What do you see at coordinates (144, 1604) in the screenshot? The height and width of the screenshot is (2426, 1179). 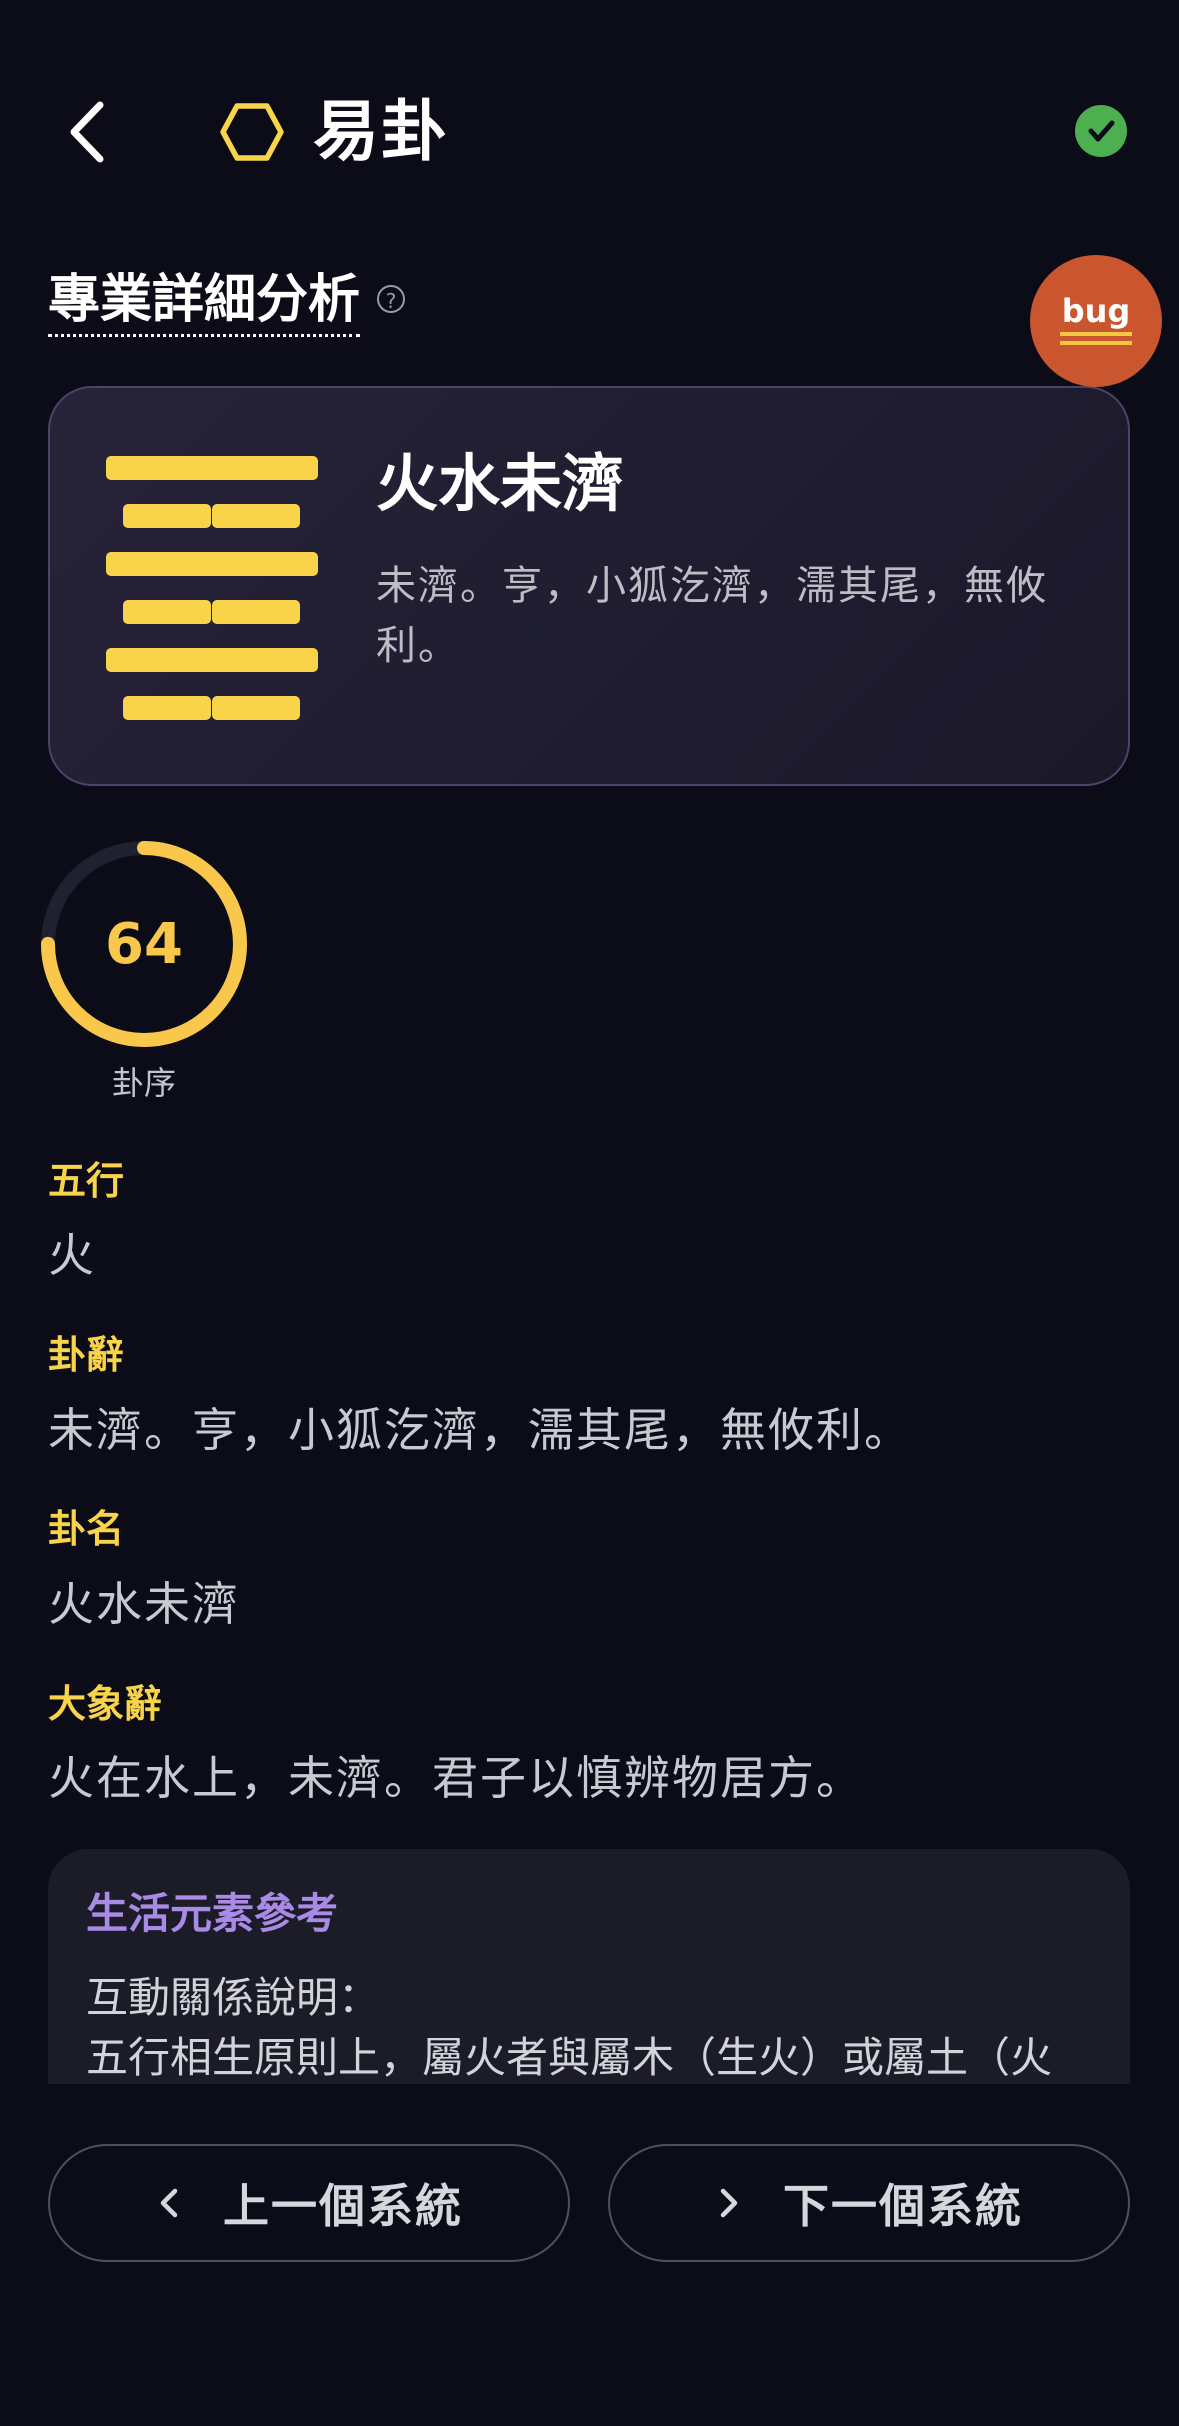 I see `name-value: 火水未濟` at bounding box center [144, 1604].